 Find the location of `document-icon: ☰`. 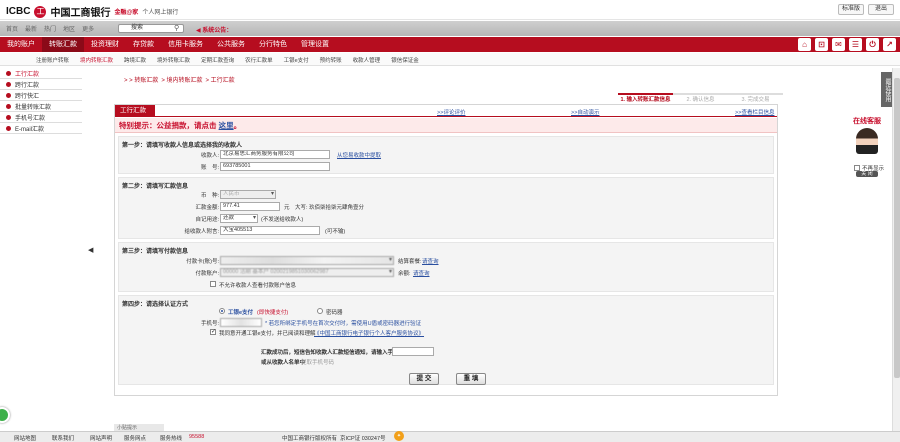

document-icon: ☰ is located at coordinates (855, 44).